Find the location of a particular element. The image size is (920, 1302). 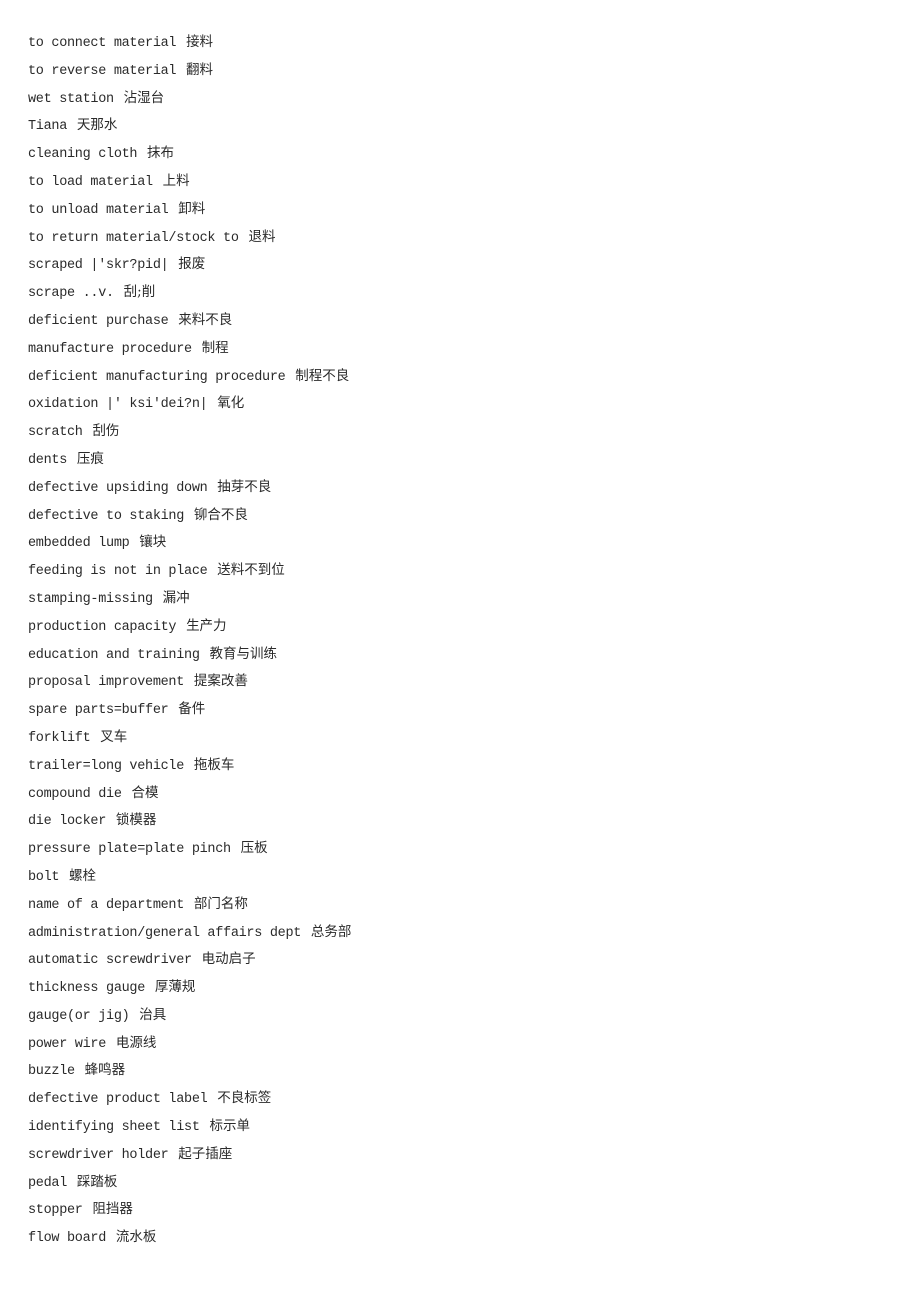

glossary-entry: deficient purchase 来料不良 is located at coordinates (464, 321).